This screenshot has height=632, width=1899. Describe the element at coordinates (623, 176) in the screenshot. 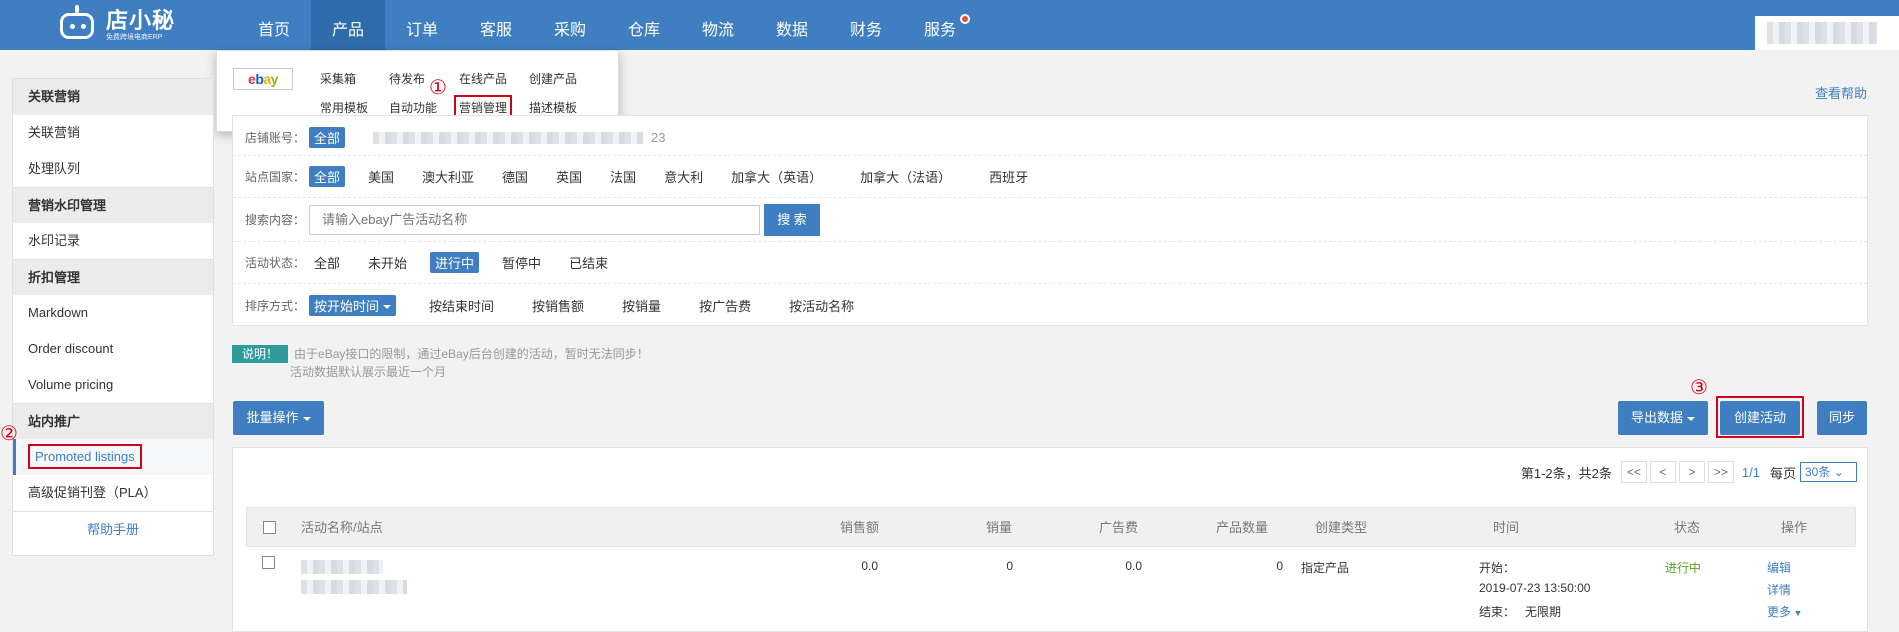

I see `site-fr: 法国` at that location.